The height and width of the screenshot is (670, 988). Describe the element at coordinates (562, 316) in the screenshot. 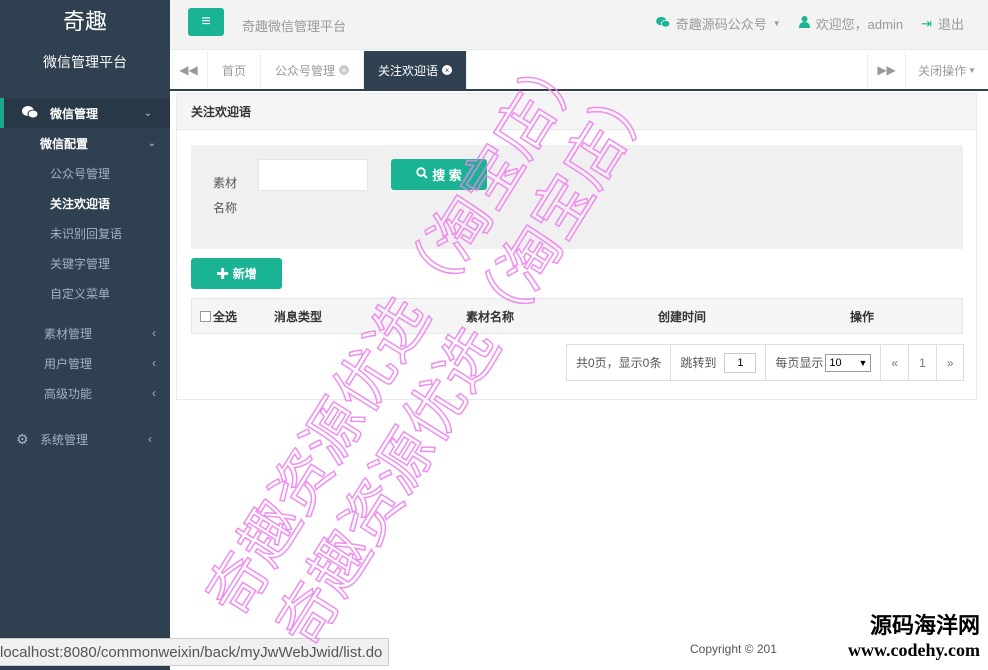

I see `column-header: 素材名称` at that location.